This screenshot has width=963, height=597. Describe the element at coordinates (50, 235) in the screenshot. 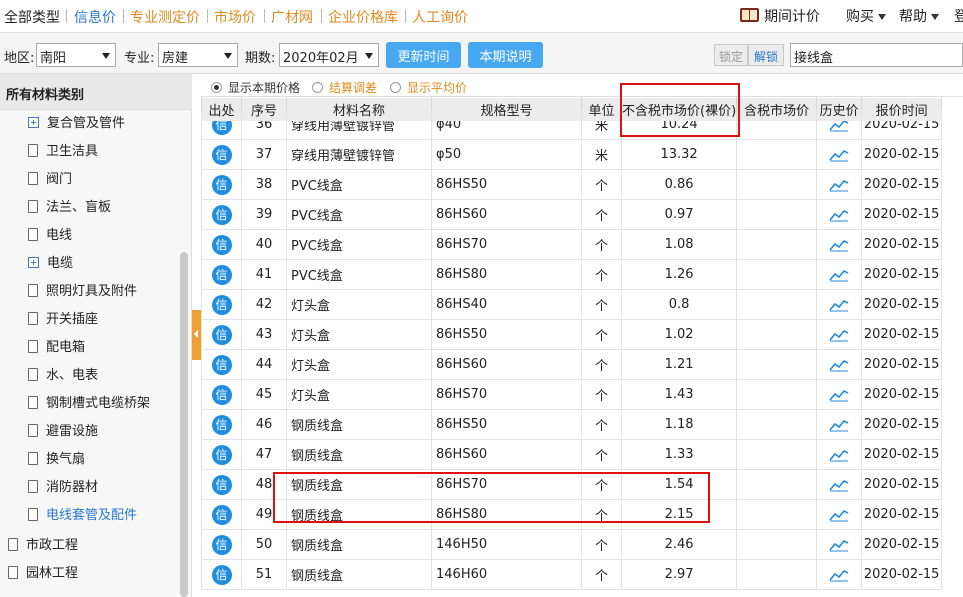

I see `sidebar-item: 电线` at that location.